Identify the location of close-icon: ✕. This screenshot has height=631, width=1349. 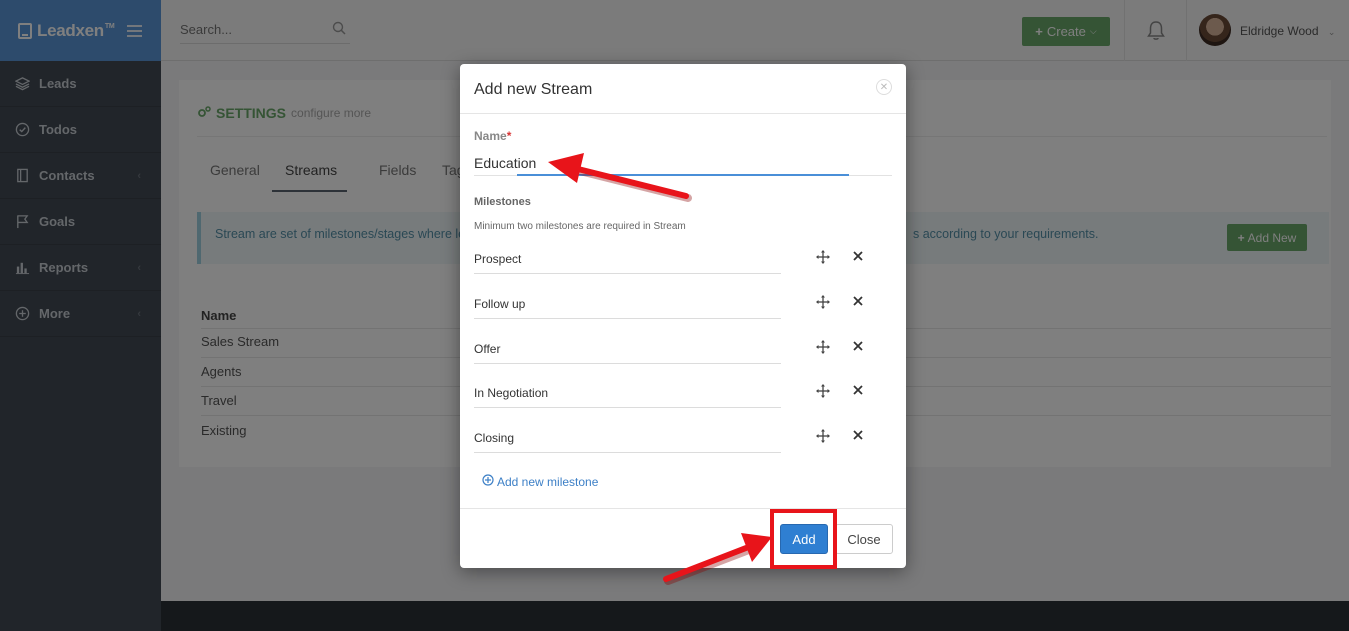
(884, 87).